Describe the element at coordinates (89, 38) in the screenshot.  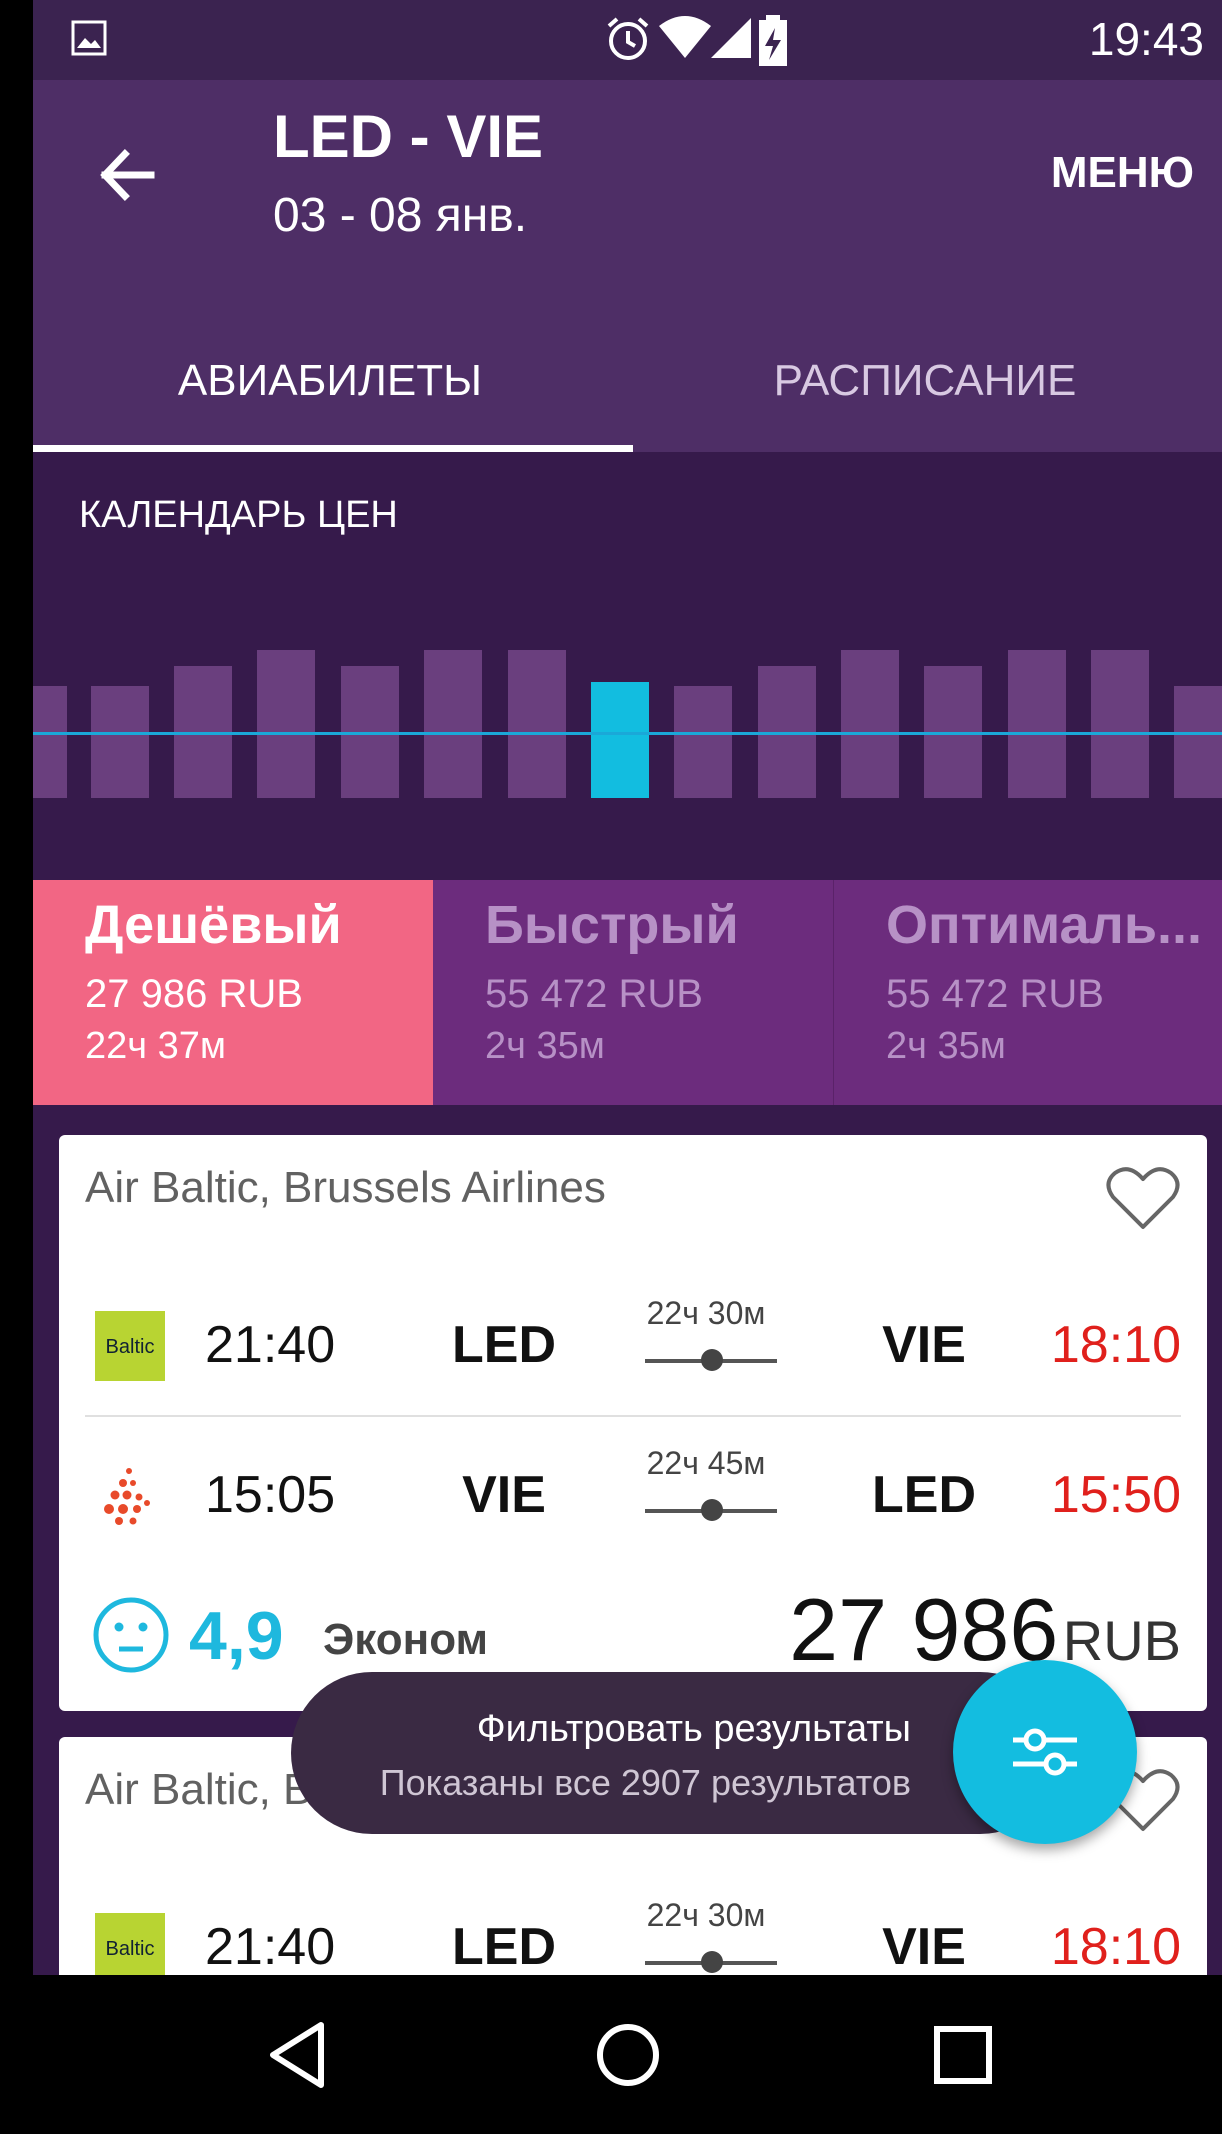
I see `image-notification-icon` at that location.